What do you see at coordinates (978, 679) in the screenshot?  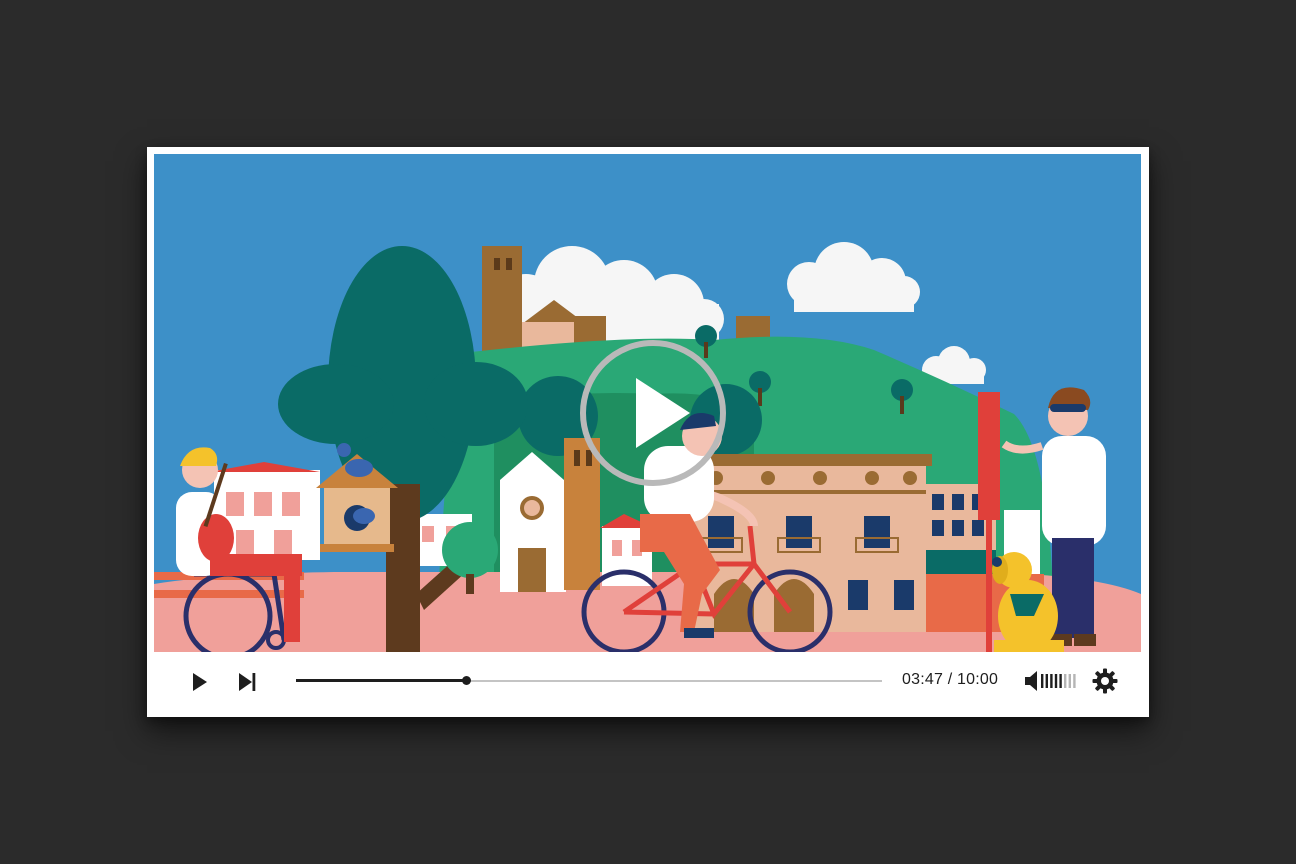 I see `total-duration: 10:00` at bounding box center [978, 679].